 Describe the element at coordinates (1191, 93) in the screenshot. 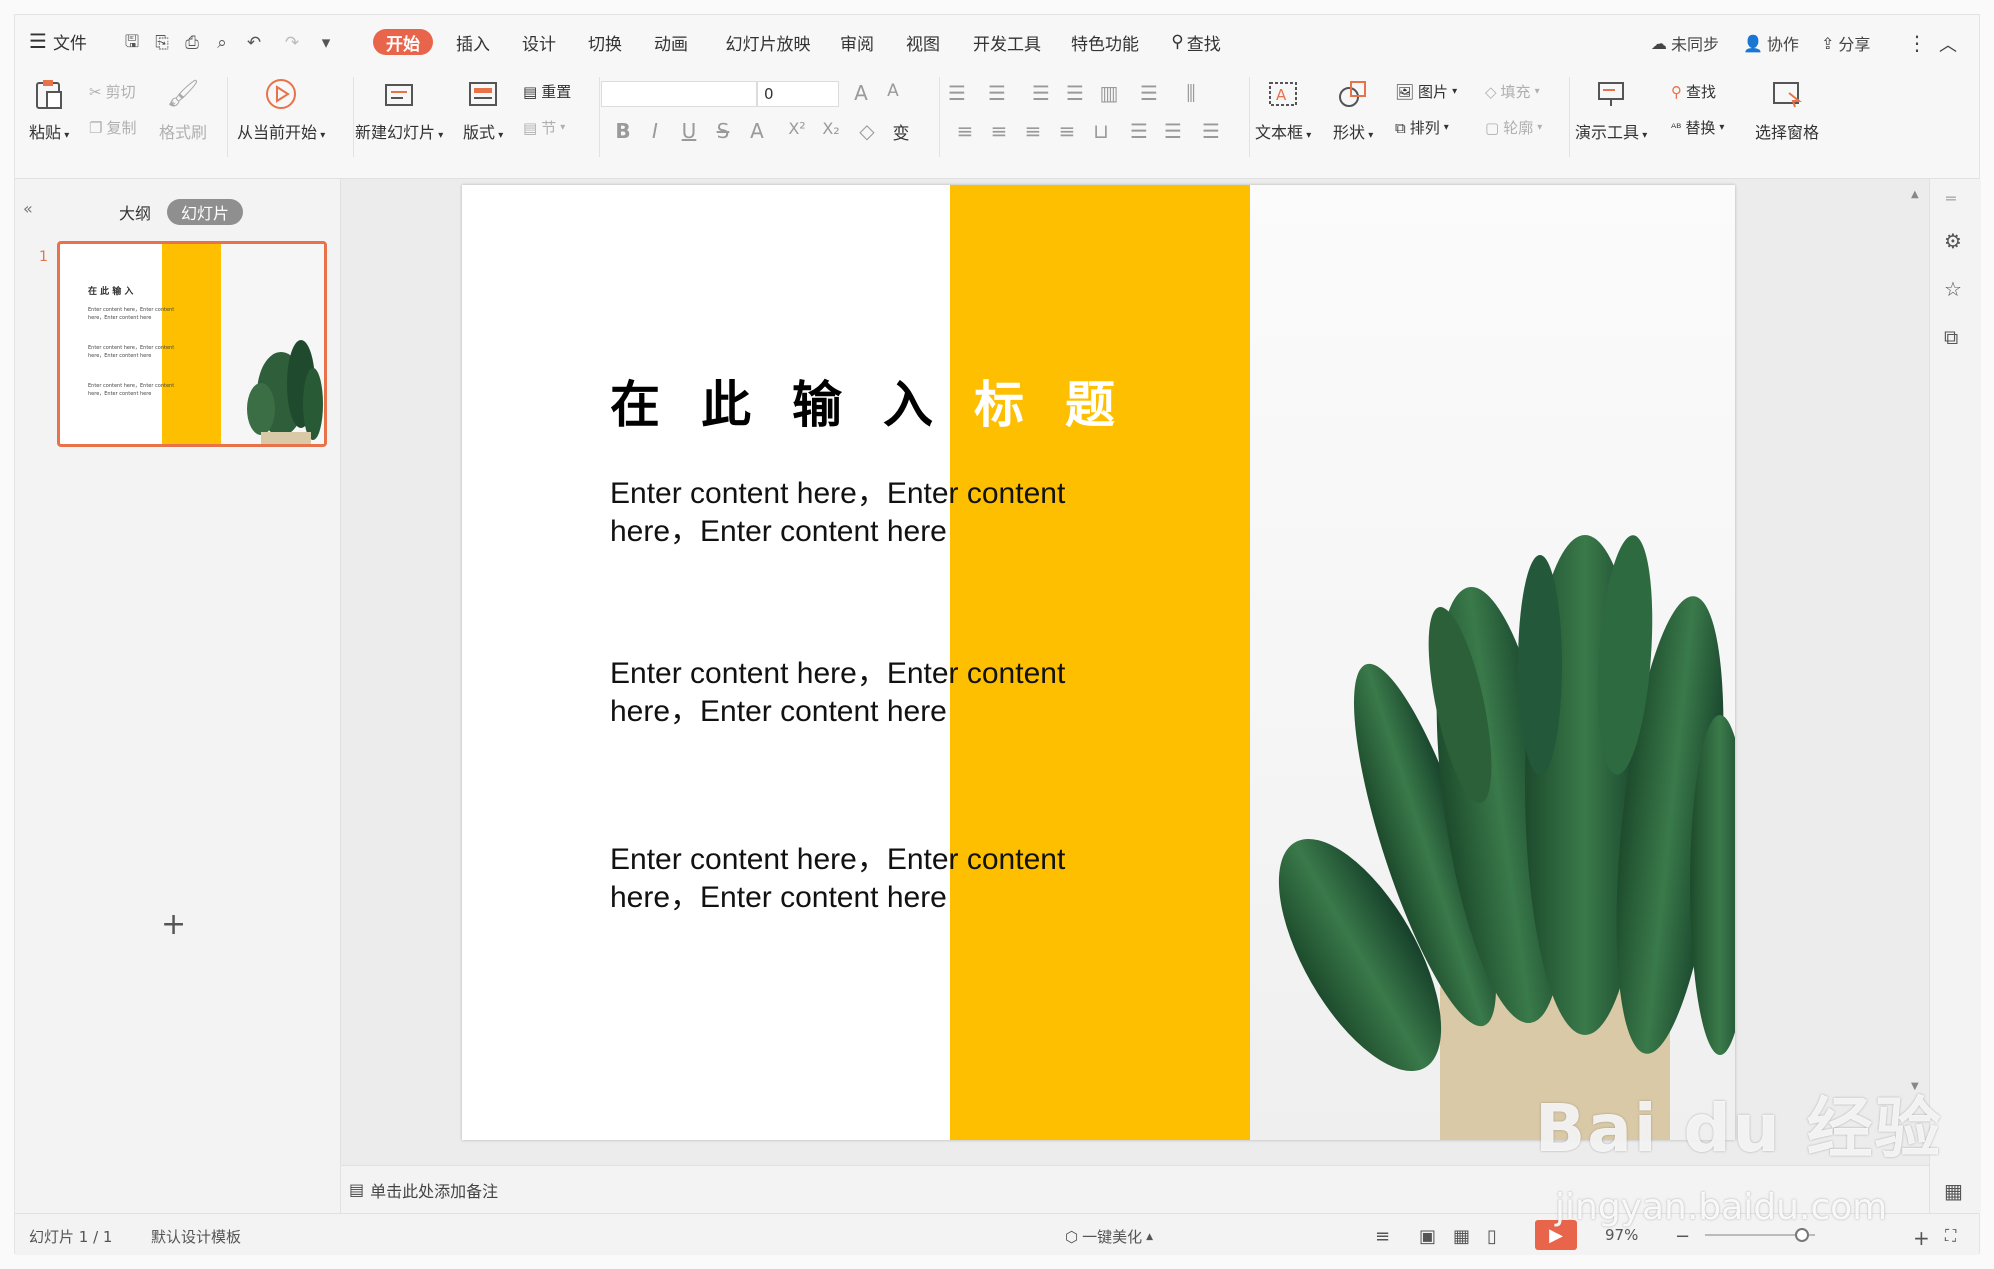

I see `text-direction-icon: ⫼` at that location.